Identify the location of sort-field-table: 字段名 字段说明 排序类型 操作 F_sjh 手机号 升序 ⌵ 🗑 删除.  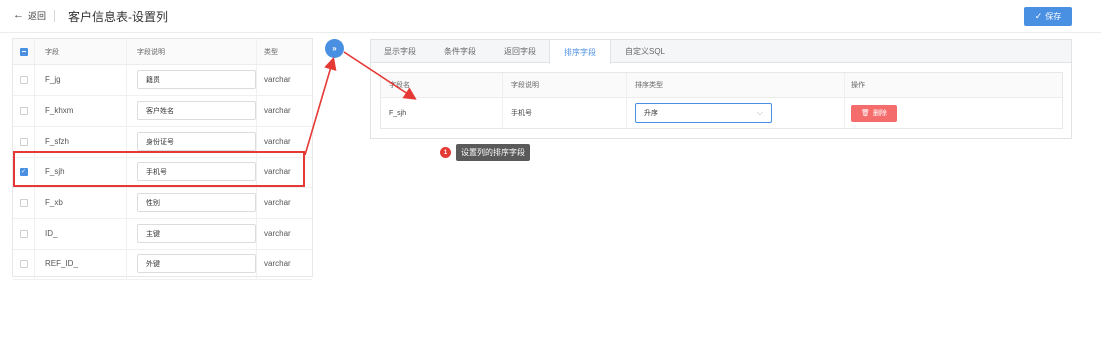
(721, 100).